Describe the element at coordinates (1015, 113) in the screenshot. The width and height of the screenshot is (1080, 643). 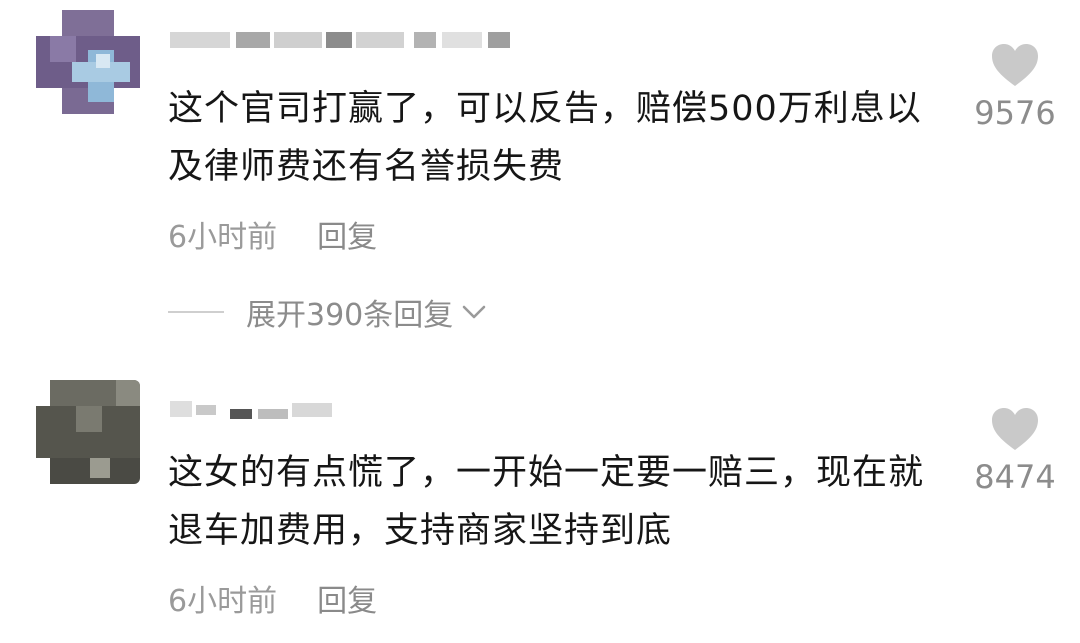
I see `like-count: 9576` at that location.